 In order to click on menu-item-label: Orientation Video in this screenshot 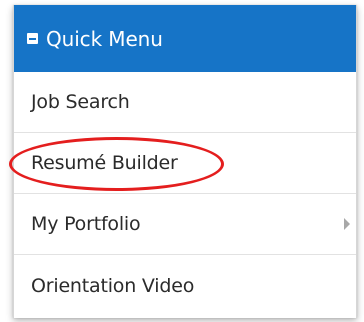, I will do `click(113, 286)`.